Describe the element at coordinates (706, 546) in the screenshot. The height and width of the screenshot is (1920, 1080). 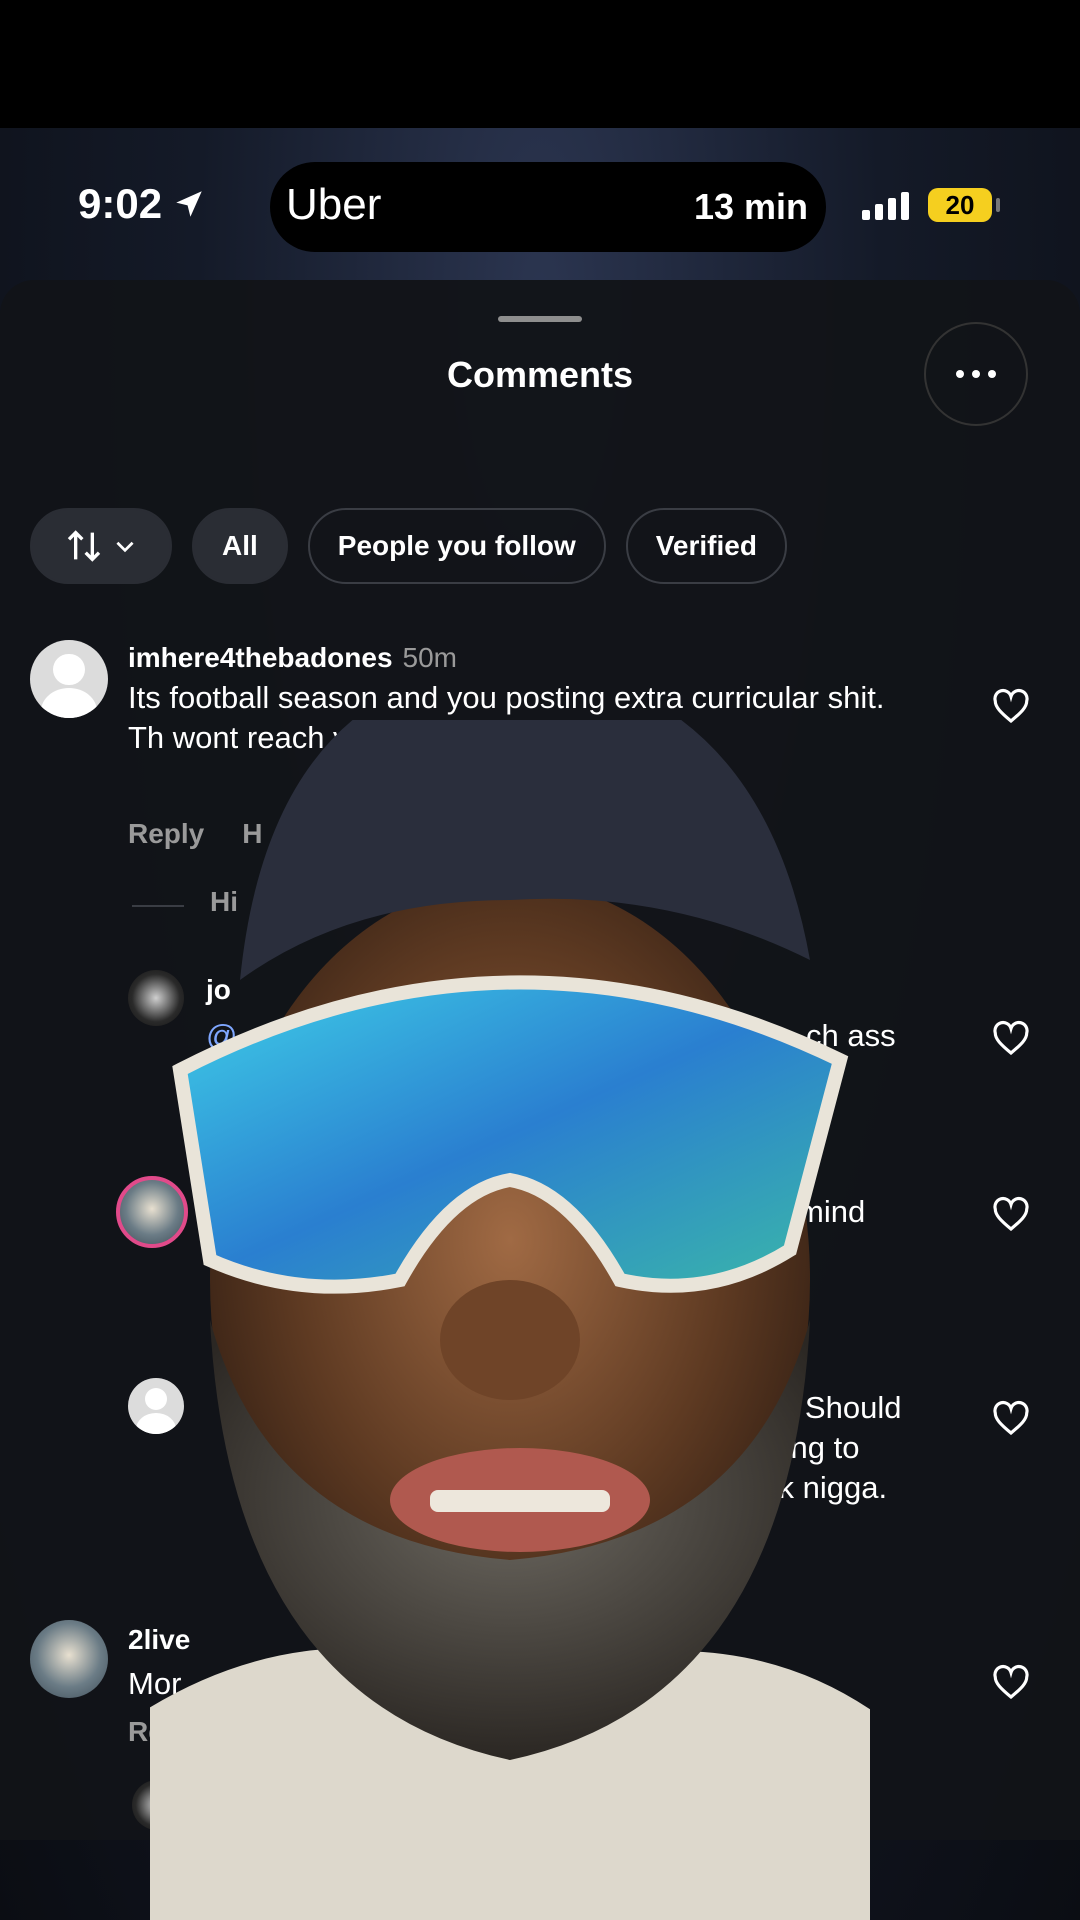
I see `filter-verified: Verified` at that location.